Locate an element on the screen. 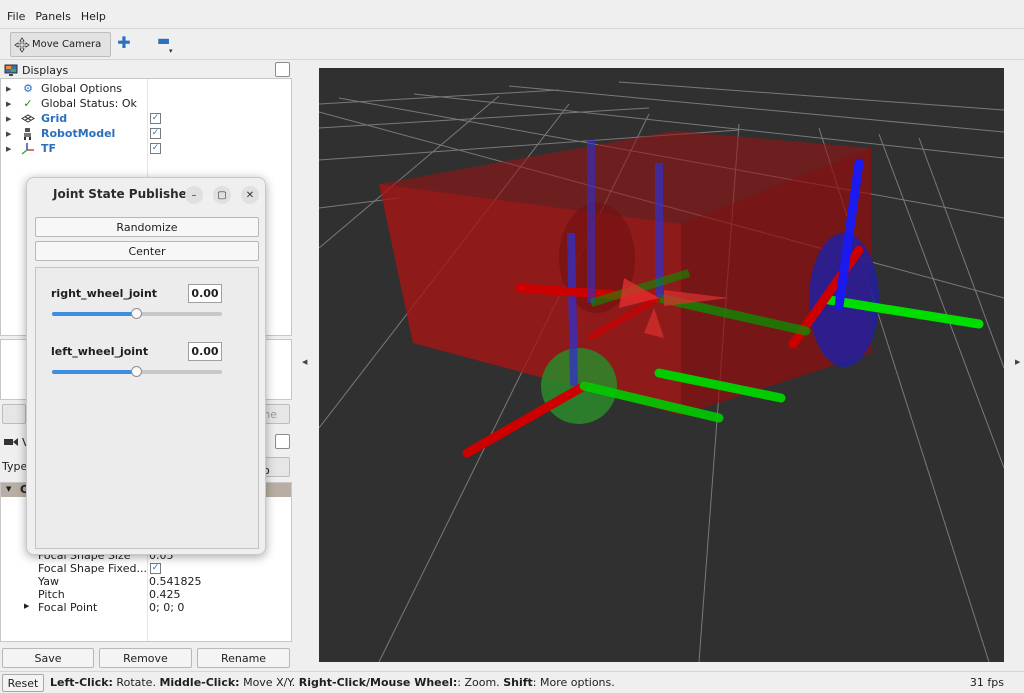 The height and width of the screenshot is (693, 1024). right-wheel-joint-slider is located at coordinates (137, 313).